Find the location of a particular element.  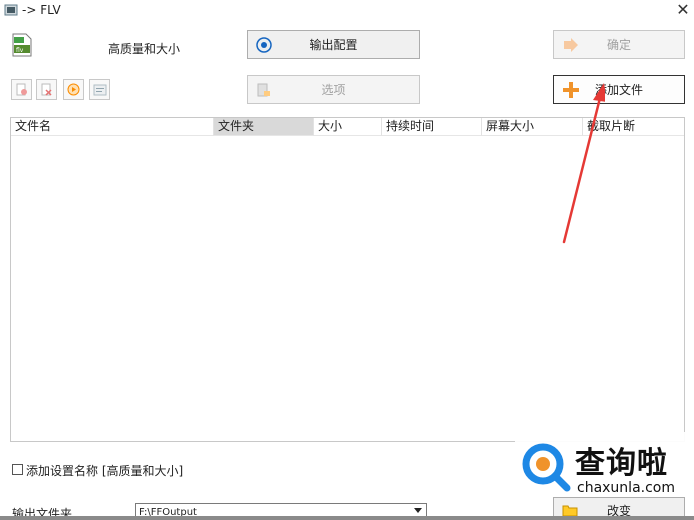

app-icon is located at coordinates (11, 10).